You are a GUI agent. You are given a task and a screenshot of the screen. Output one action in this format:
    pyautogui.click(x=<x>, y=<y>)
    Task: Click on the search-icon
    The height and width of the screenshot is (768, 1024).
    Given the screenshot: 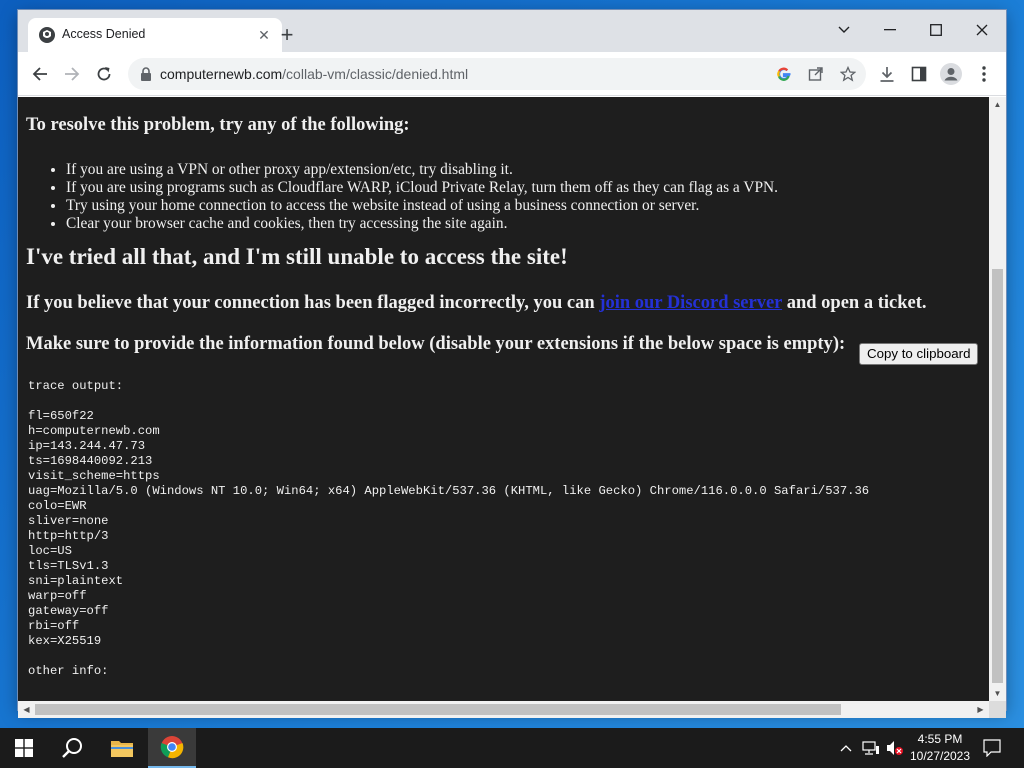 What is the action you would take?
    pyautogui.click(x=72, y=748)
    